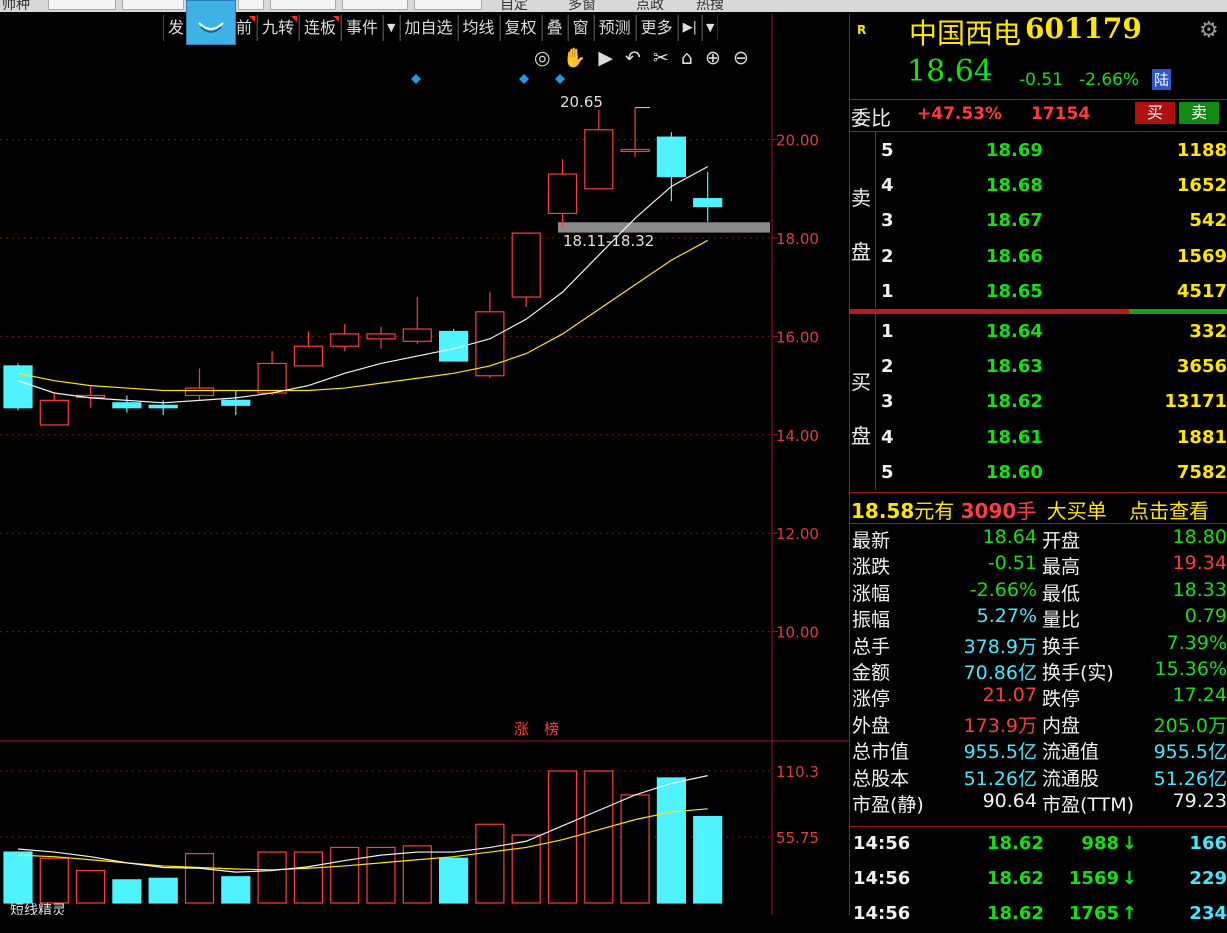 This screenshot has width=1227, height=933. I want to click on event-markers, so click(488, 79).